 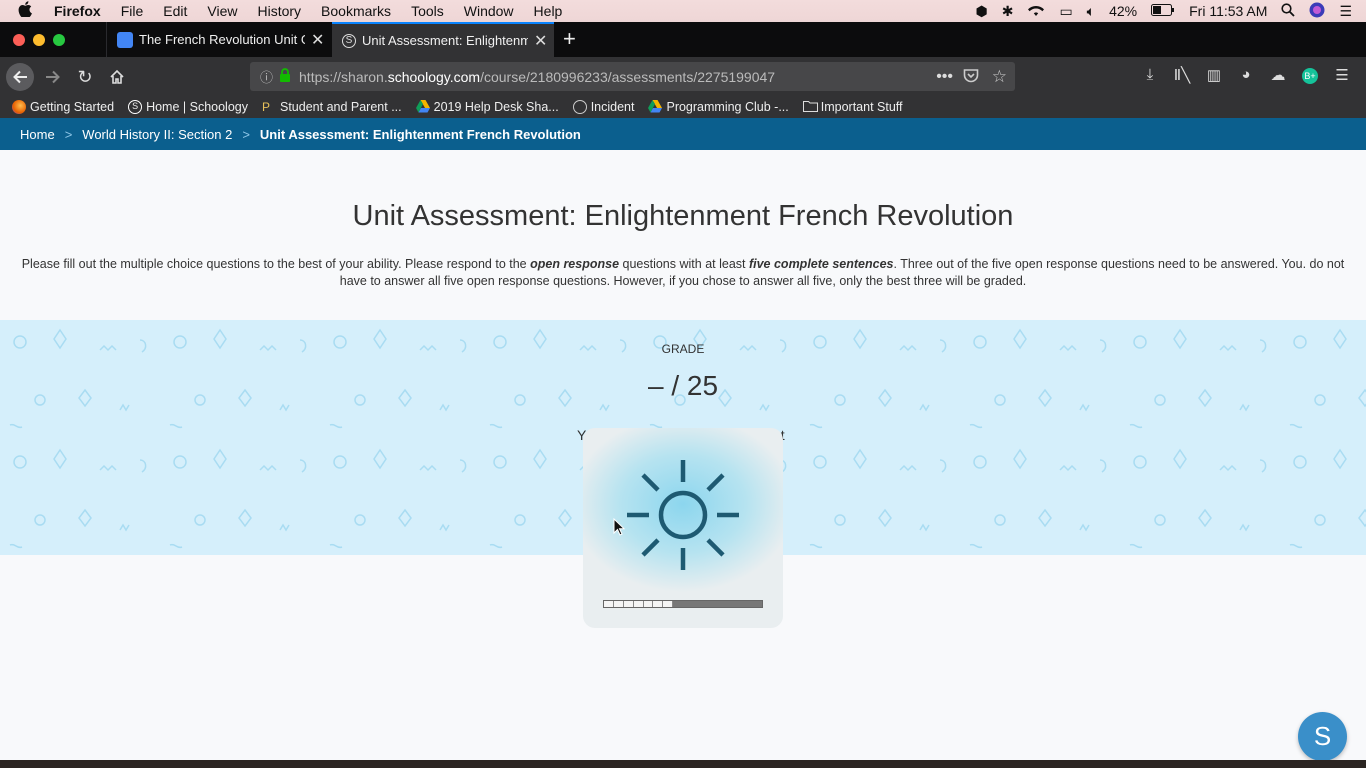 I want to click on pocket-icon, so click(x=971, y=77).